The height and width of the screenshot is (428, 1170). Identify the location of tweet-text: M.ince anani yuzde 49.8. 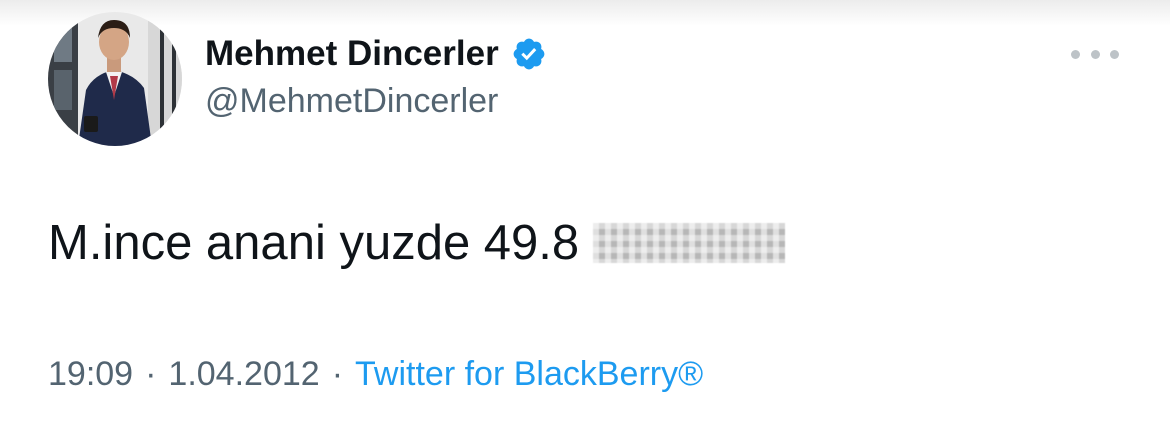
(417, 243).